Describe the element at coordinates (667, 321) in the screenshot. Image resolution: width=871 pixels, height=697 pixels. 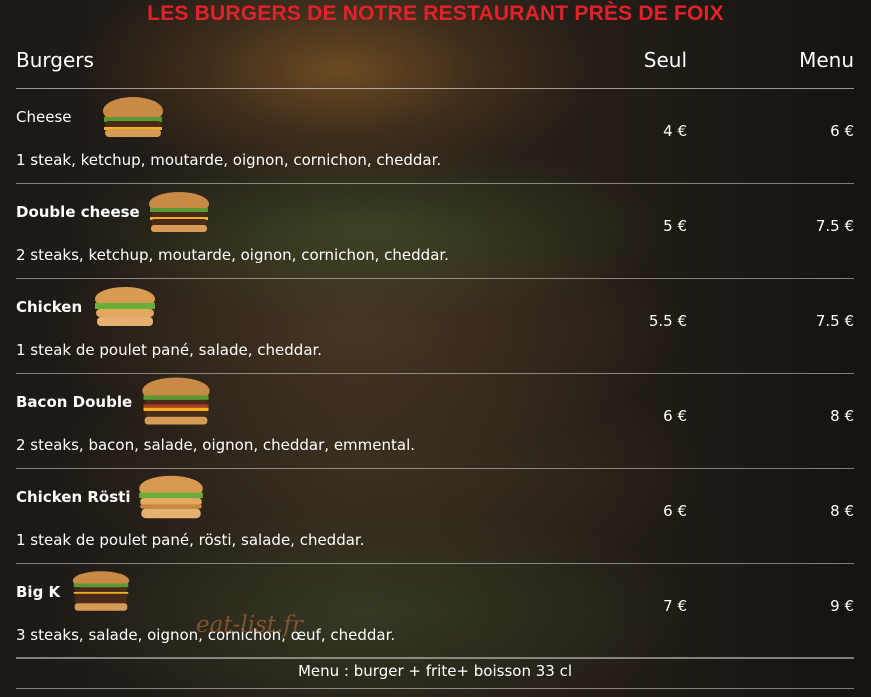
I see `price-seul: 5.5 €` at that location.